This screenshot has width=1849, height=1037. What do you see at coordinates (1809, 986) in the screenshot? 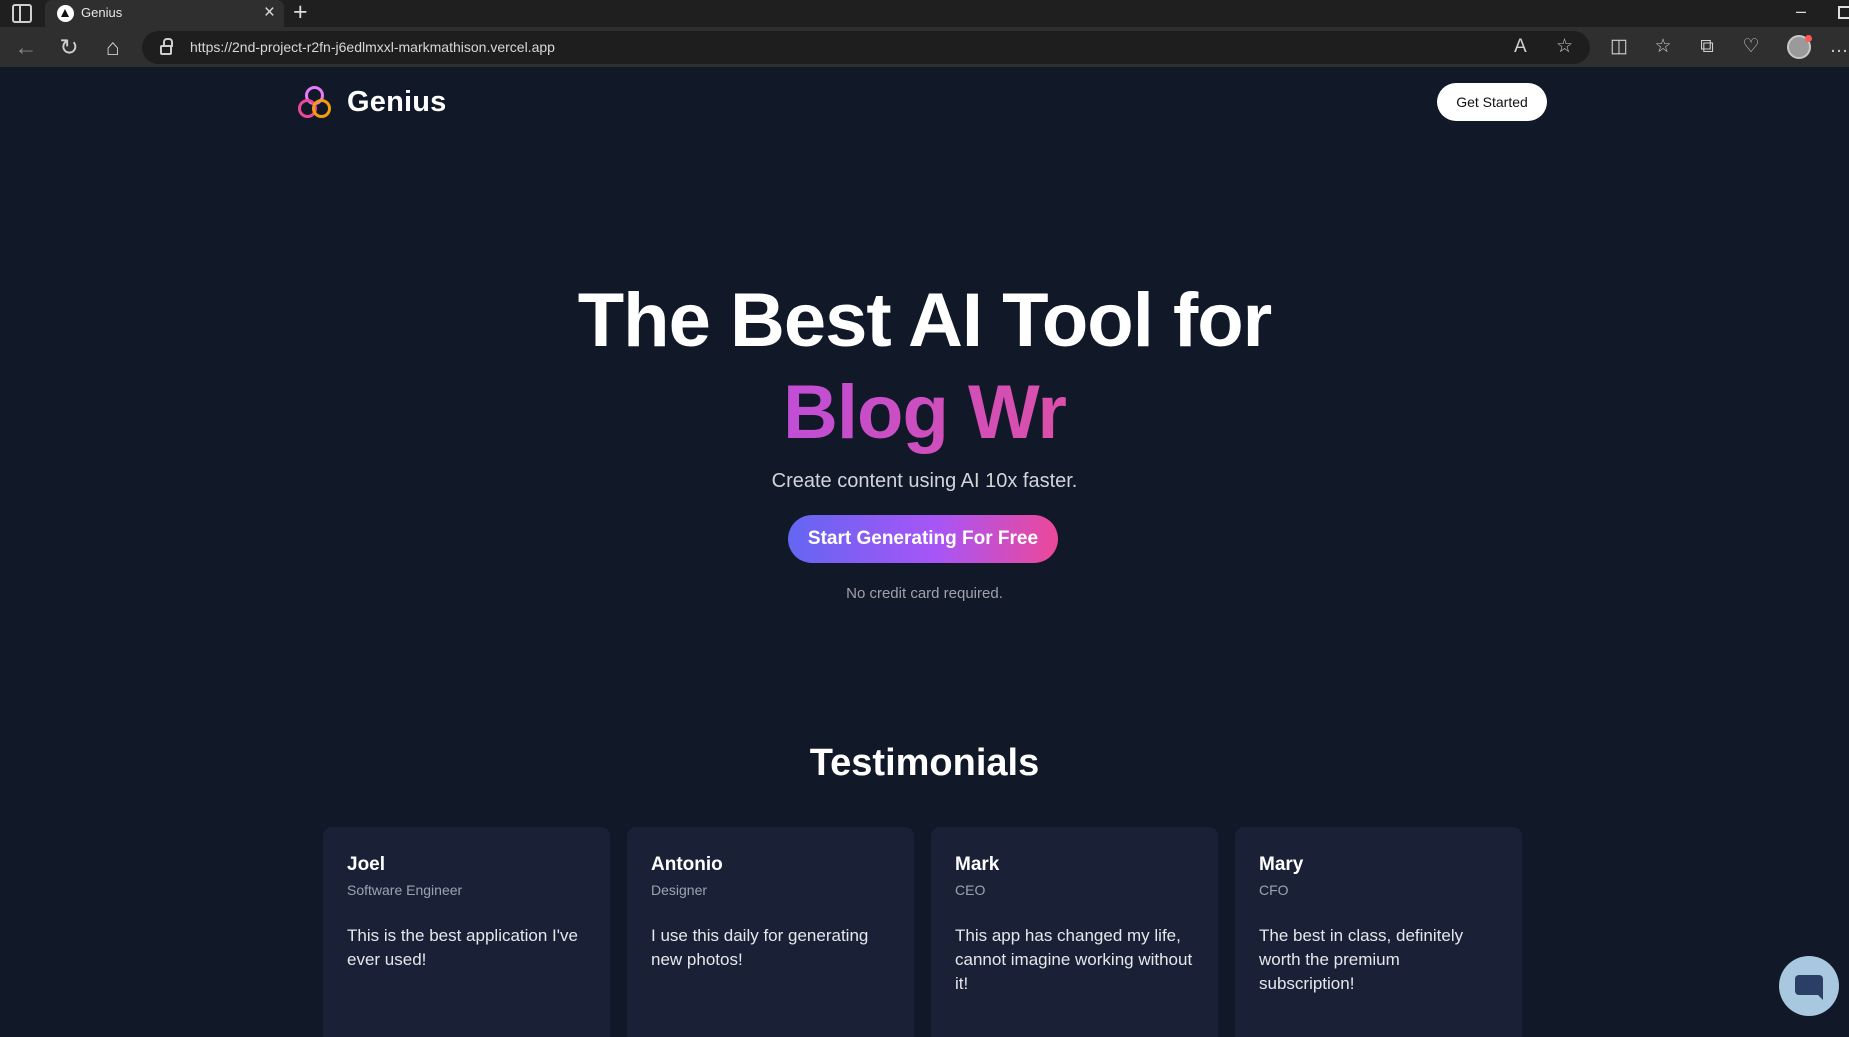
I see `chat-support-icon` at bounding box center [1809, 986].